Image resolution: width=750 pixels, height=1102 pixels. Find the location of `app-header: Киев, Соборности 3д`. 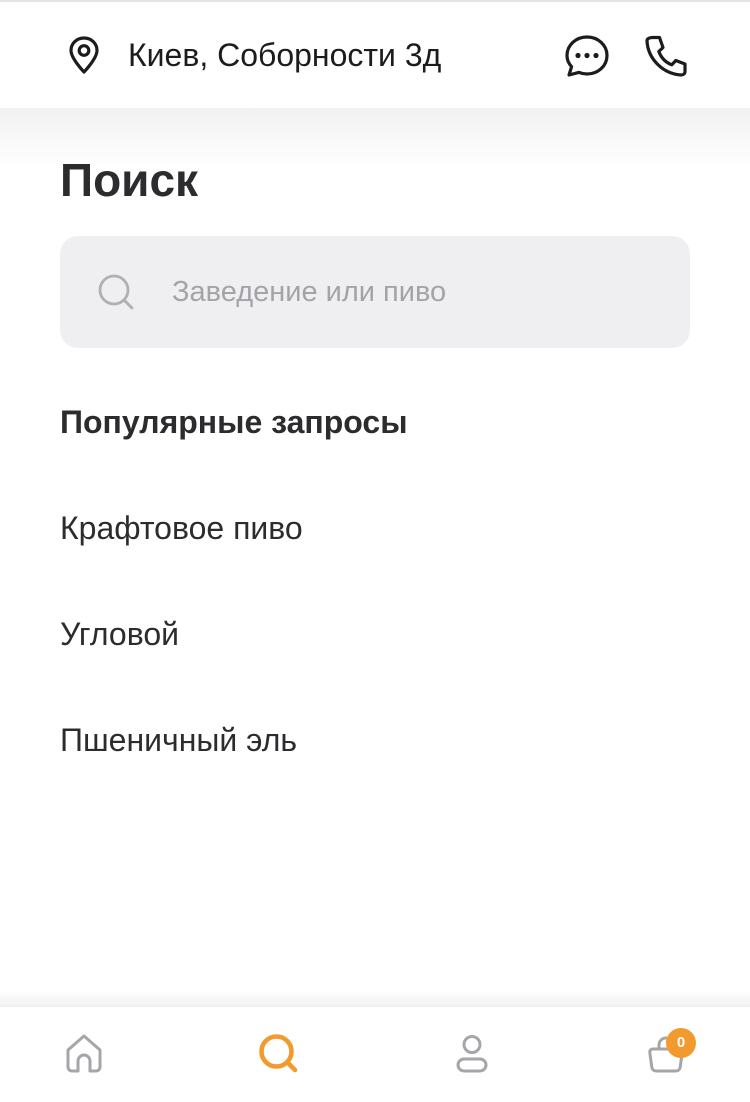

app-header: Киев, Соборности 3д is located at coordinates (375, 55).